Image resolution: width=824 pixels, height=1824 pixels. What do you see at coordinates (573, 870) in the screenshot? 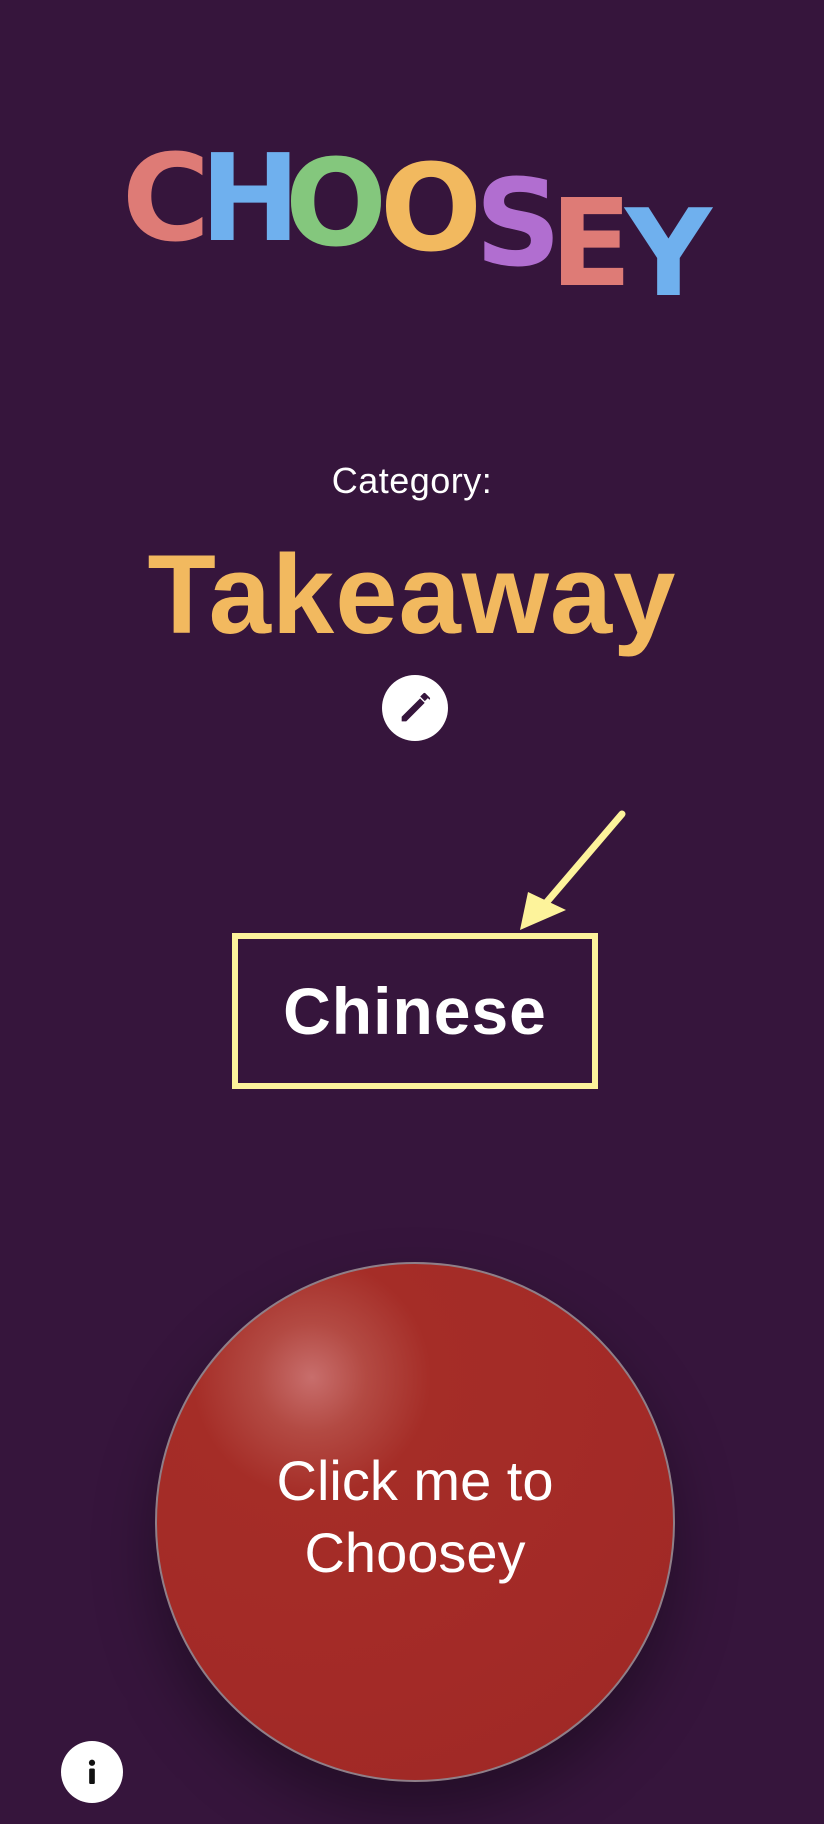
I see `arrow-icon` at bounding box center [573, 870].